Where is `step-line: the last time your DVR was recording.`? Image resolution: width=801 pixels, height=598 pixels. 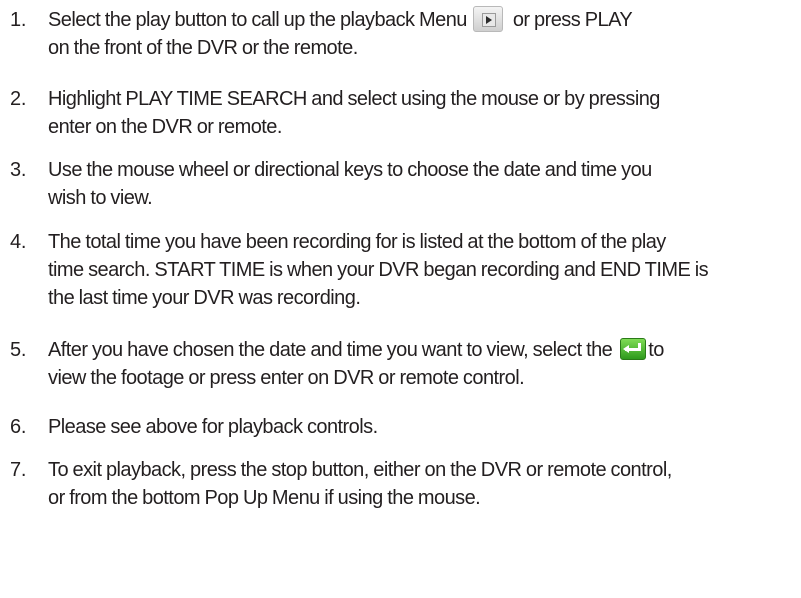
step-line: the last time your DVR was recording. is located at coordinates (204, 298).